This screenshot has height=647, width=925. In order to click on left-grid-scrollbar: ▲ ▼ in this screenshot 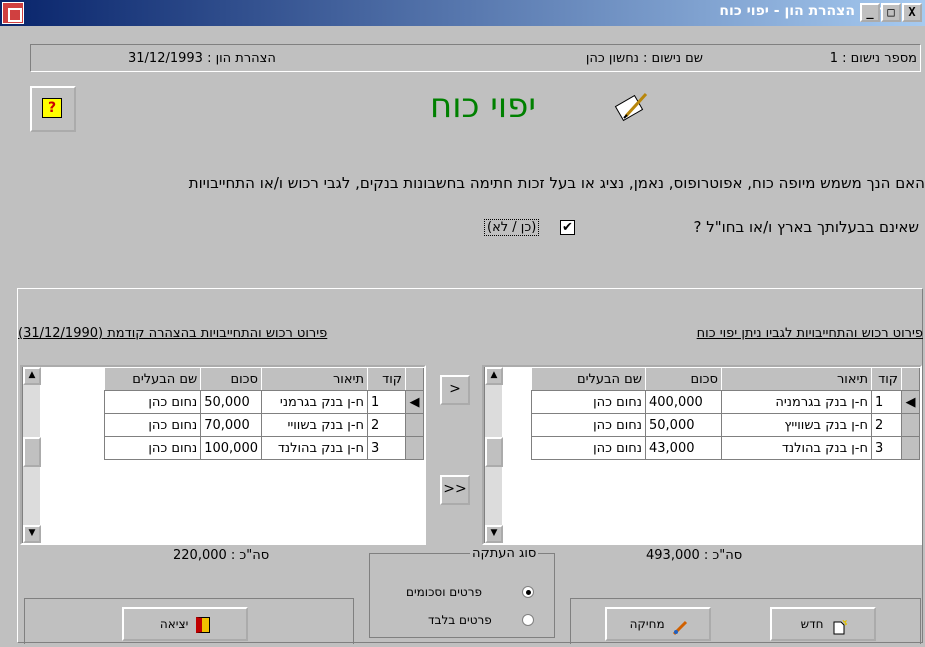, I will do `click(31, 455)`.